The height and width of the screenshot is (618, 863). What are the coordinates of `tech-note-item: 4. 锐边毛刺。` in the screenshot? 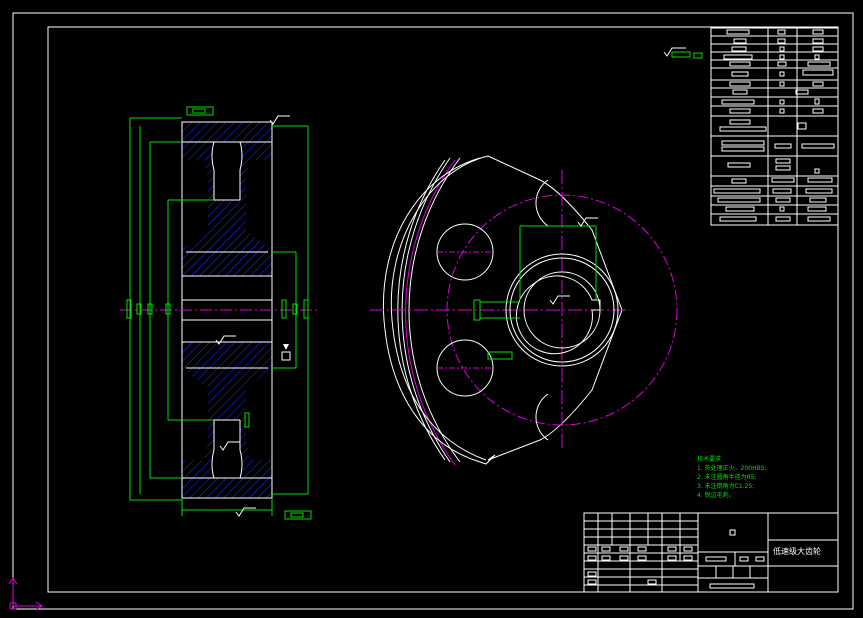 It's located at (716, 495).